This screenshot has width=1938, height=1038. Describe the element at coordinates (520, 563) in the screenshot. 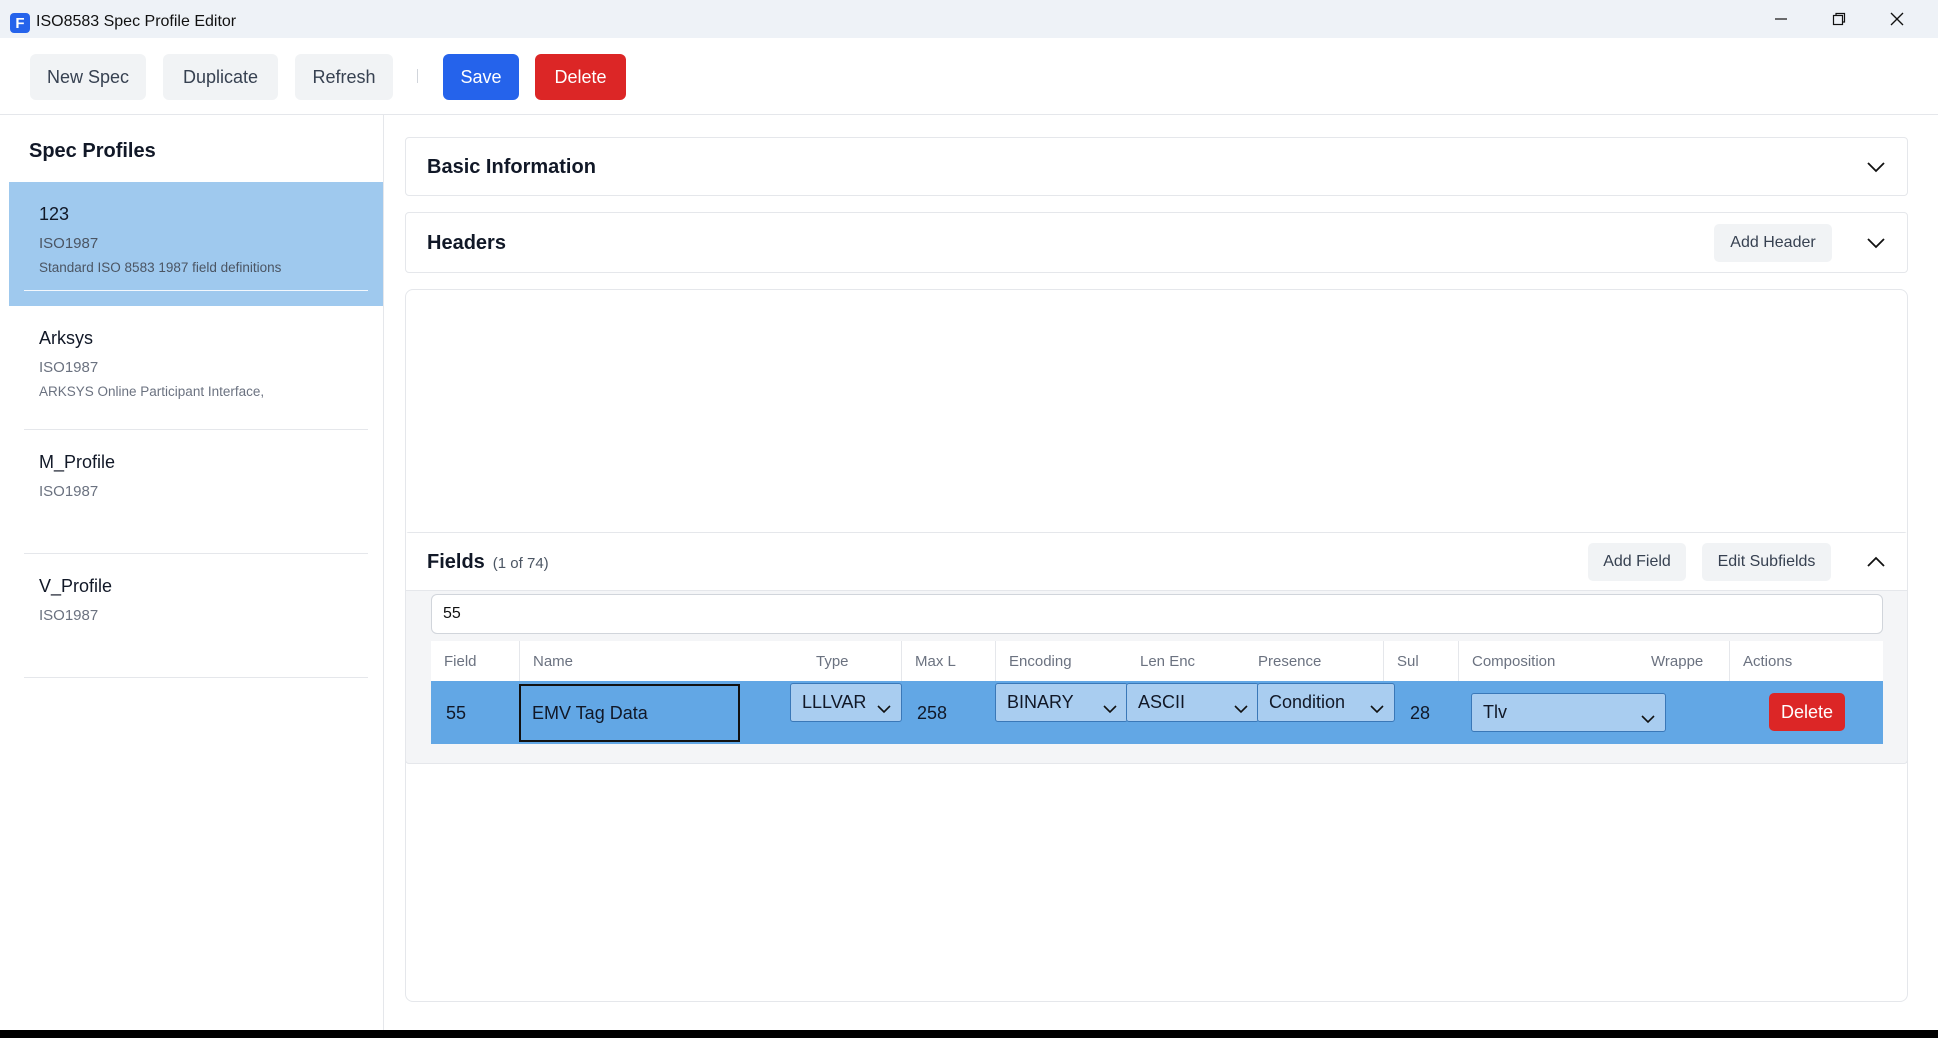

I see `fields-count: (1 of 74)` at that location.